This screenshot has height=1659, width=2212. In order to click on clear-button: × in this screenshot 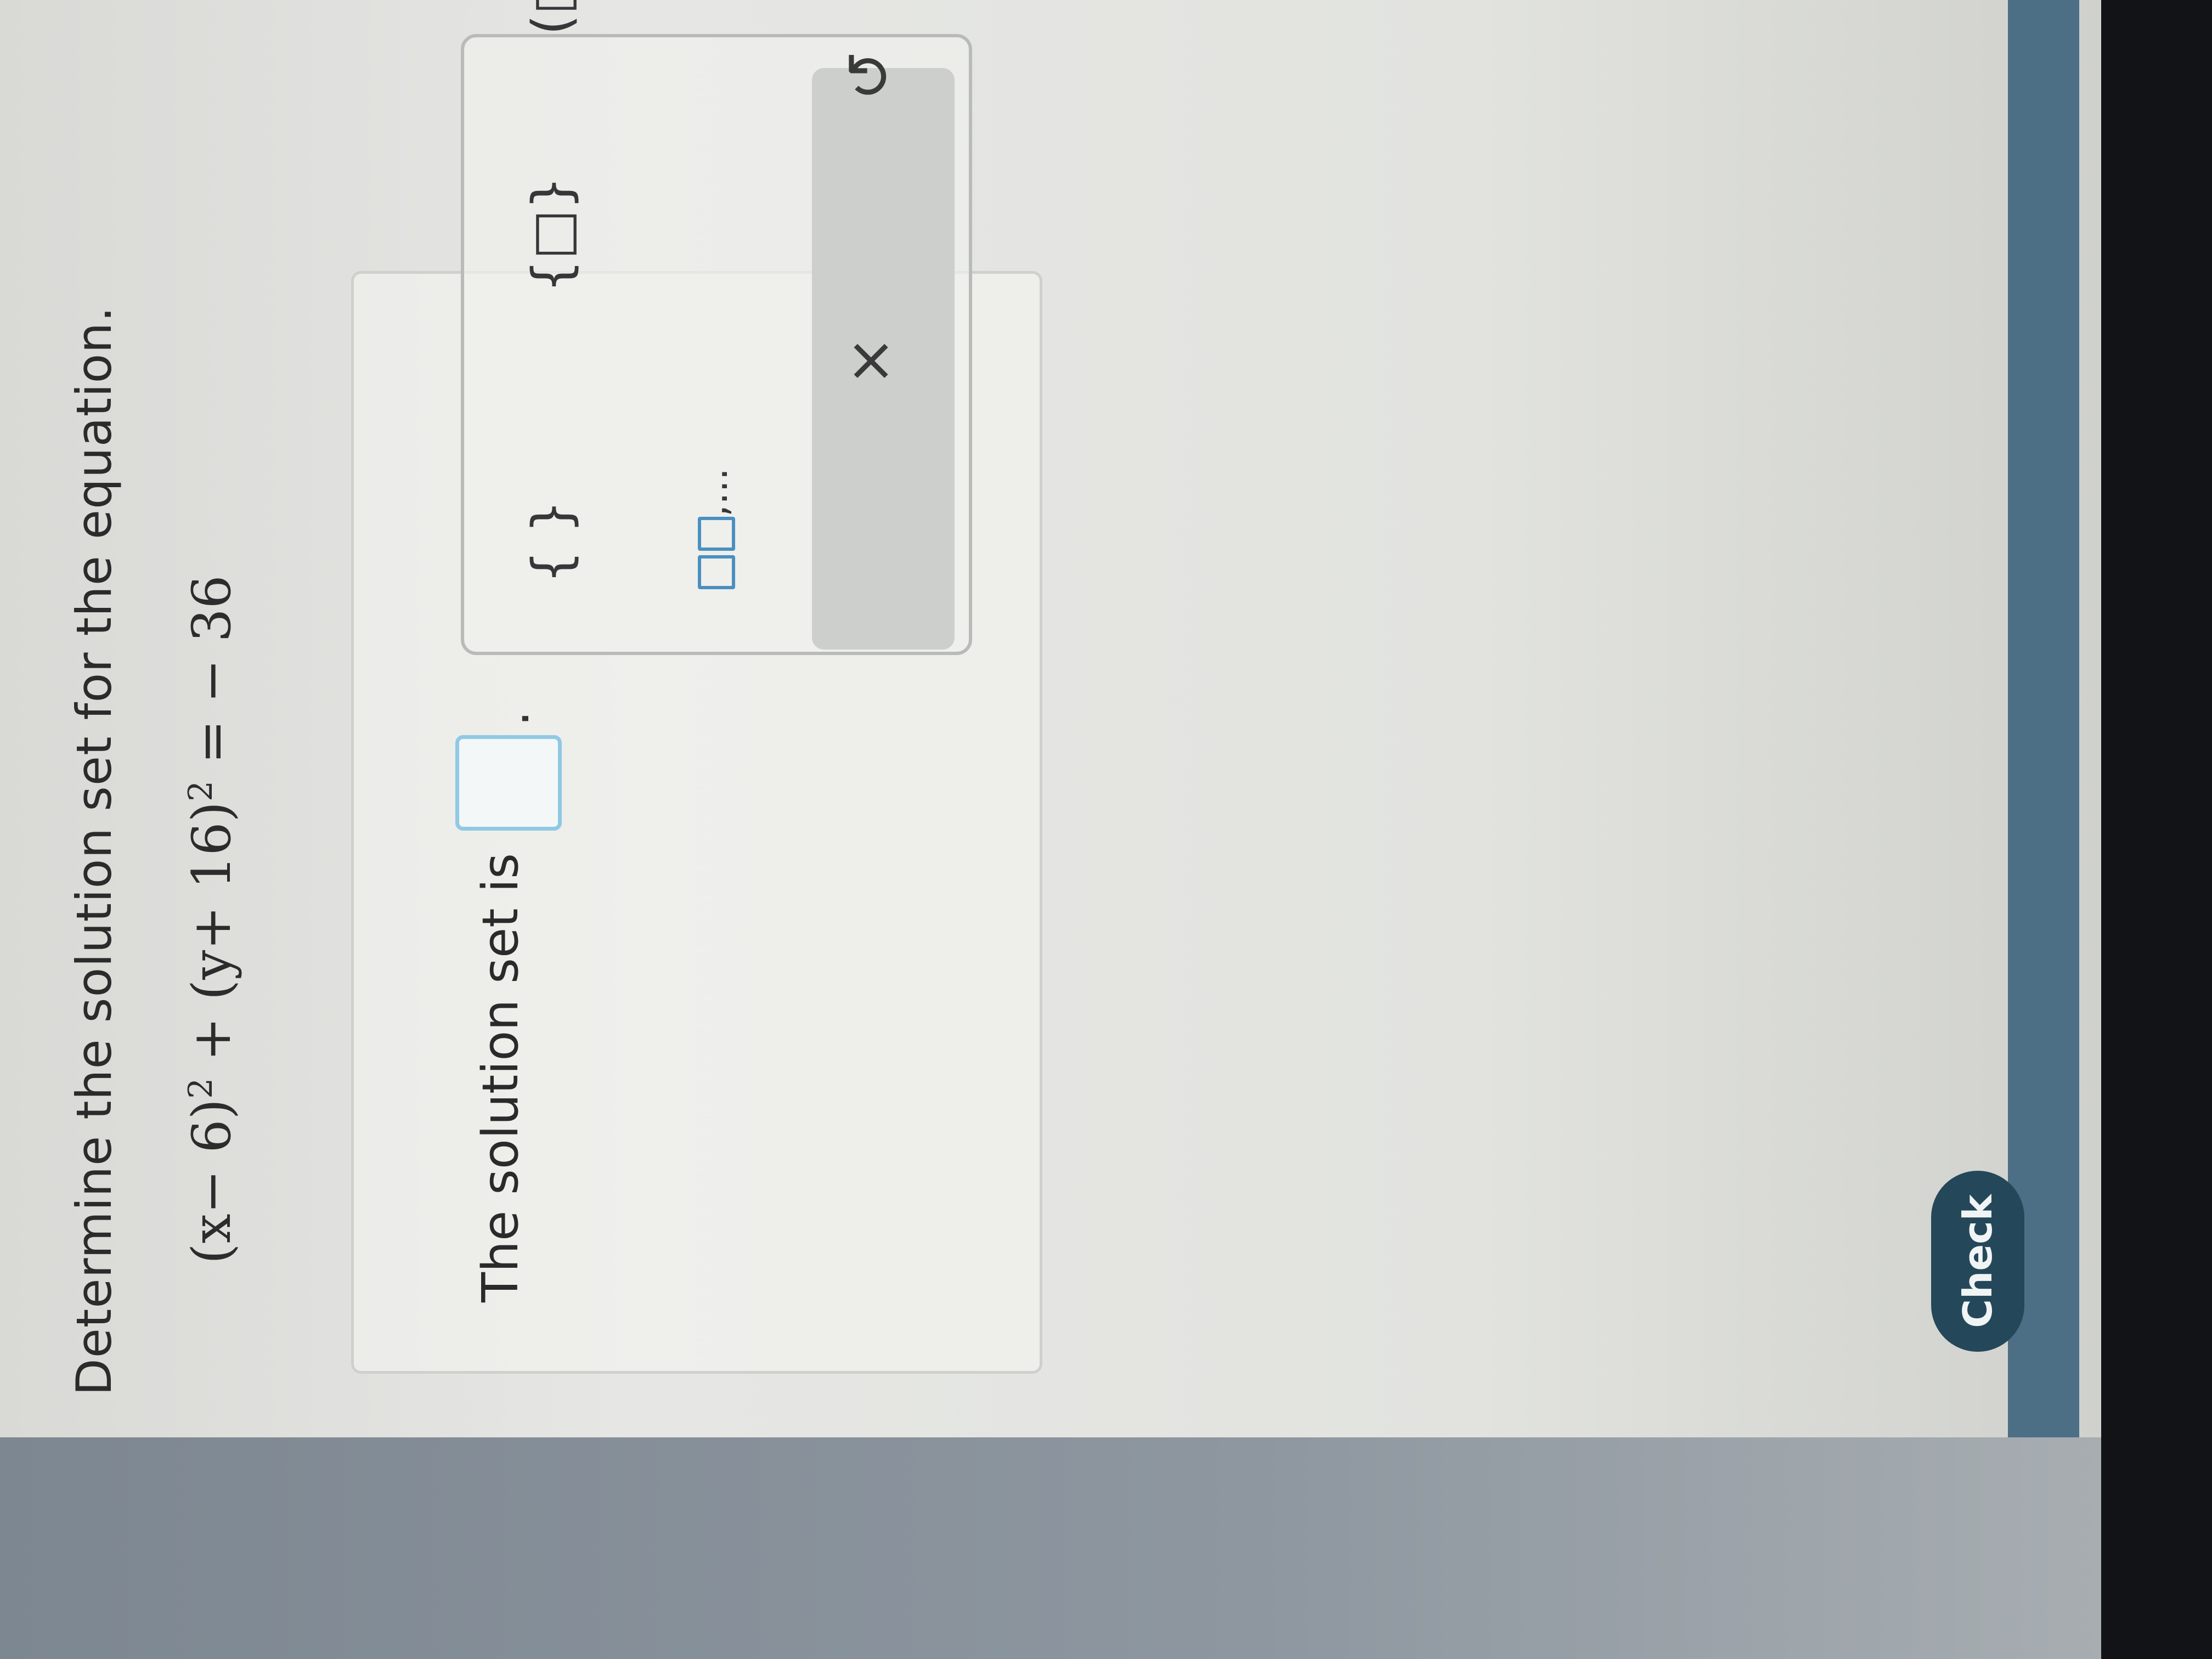, I will do `click(869, 361)`.